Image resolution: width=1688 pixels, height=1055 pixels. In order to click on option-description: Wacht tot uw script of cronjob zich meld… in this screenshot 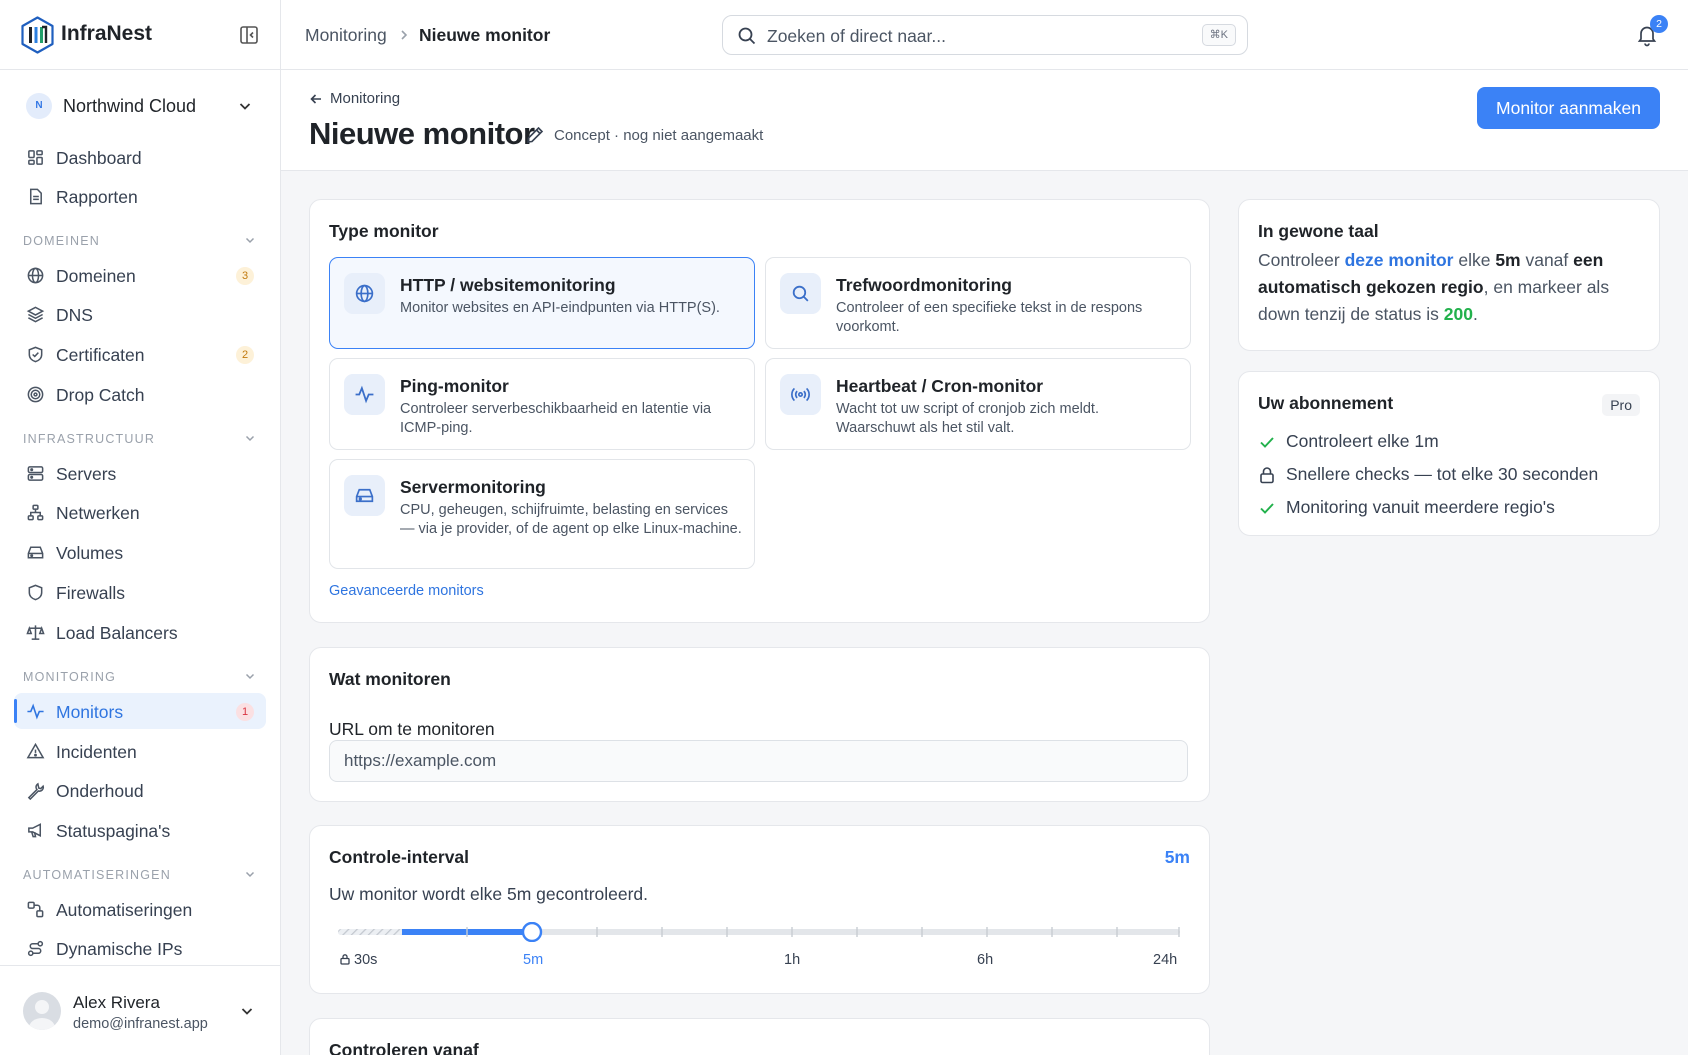, I will do `click(967, 418)`.